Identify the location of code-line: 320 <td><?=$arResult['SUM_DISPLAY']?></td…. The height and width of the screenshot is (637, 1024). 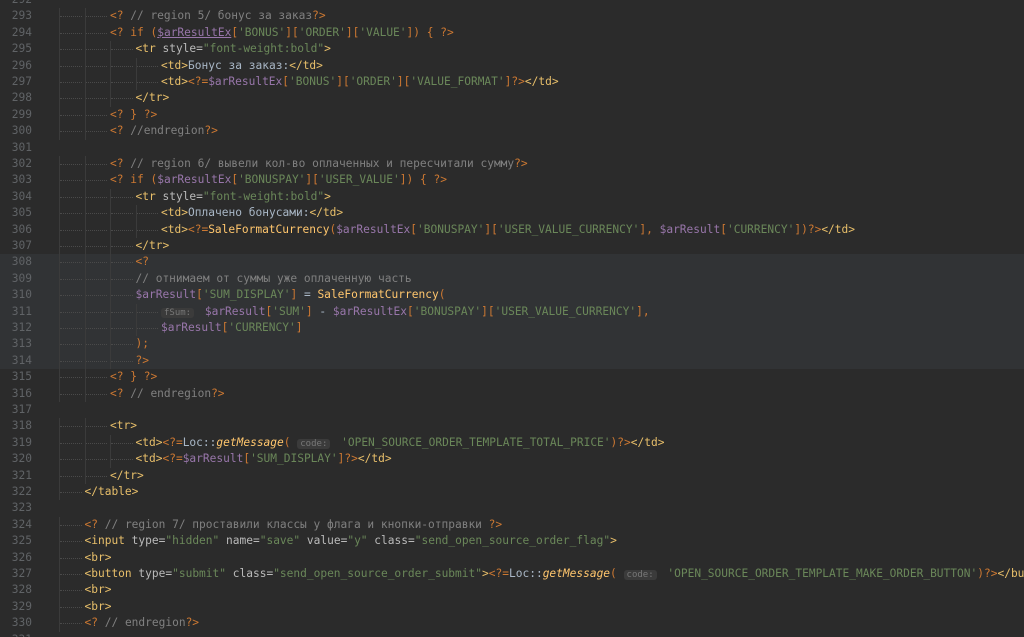
(512, 459).